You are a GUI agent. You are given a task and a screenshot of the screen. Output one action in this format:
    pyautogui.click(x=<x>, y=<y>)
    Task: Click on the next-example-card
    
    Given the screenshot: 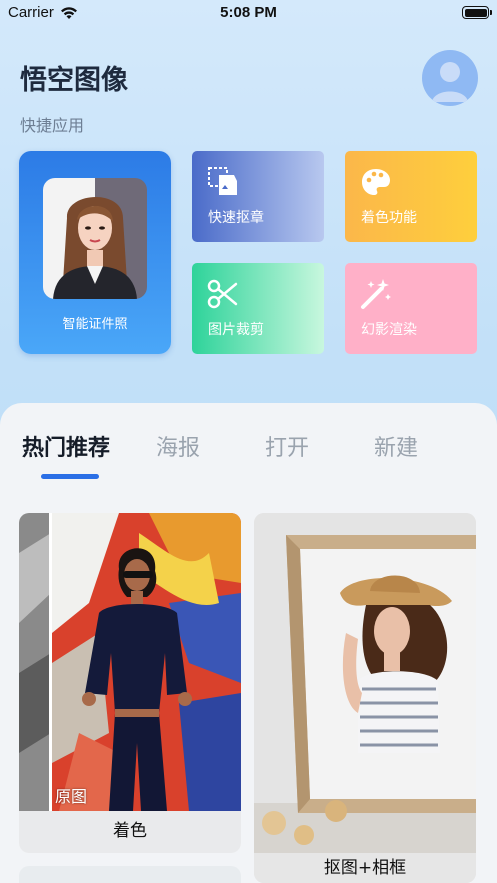 What is the action you would take?
    pyautogui.click(x=130, y=874)
    